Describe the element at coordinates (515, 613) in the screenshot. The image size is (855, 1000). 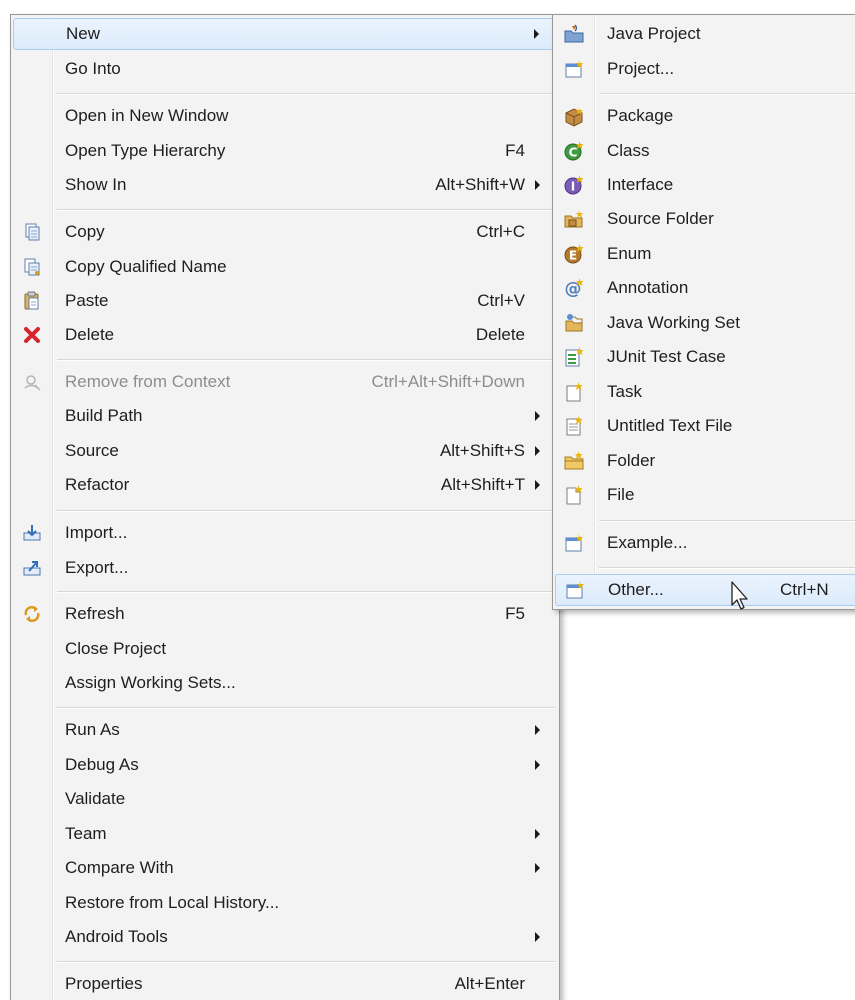
I see `menu-item-shortcut: F5` at that location.